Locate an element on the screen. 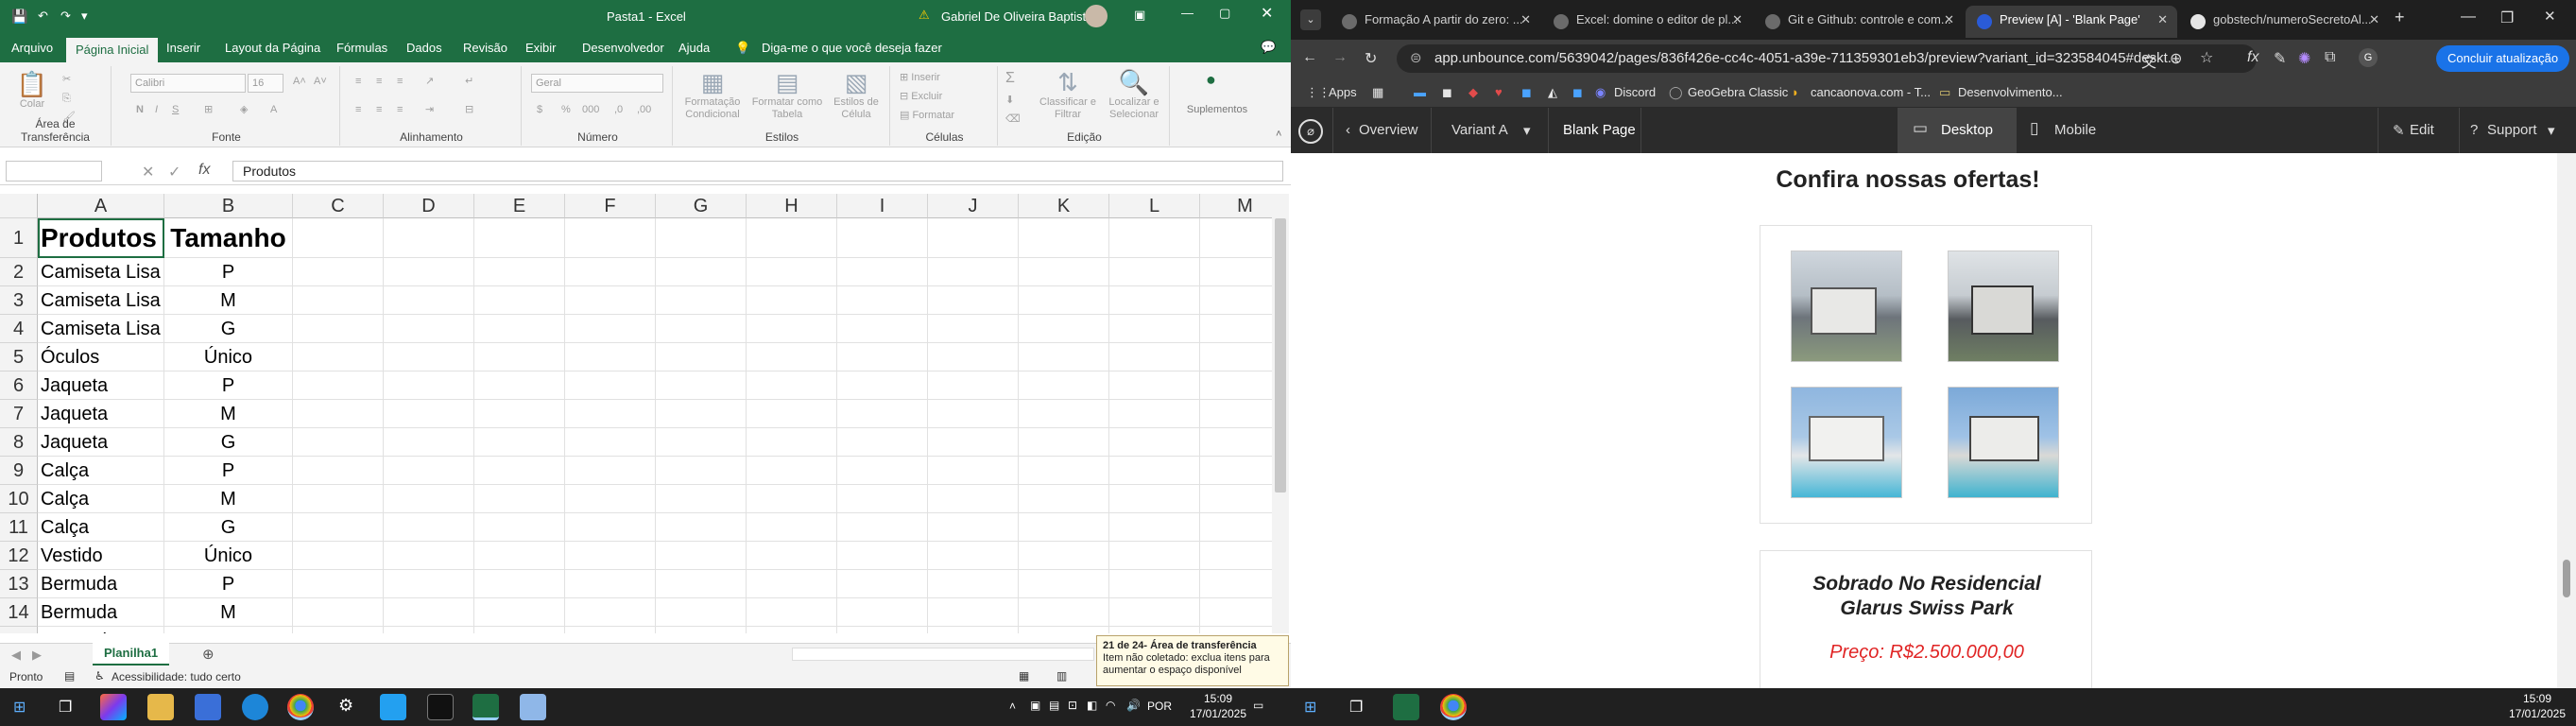 This screenshot has width=2576, height=726. close-icon: ✕ is located at coordinates (2550, 16).